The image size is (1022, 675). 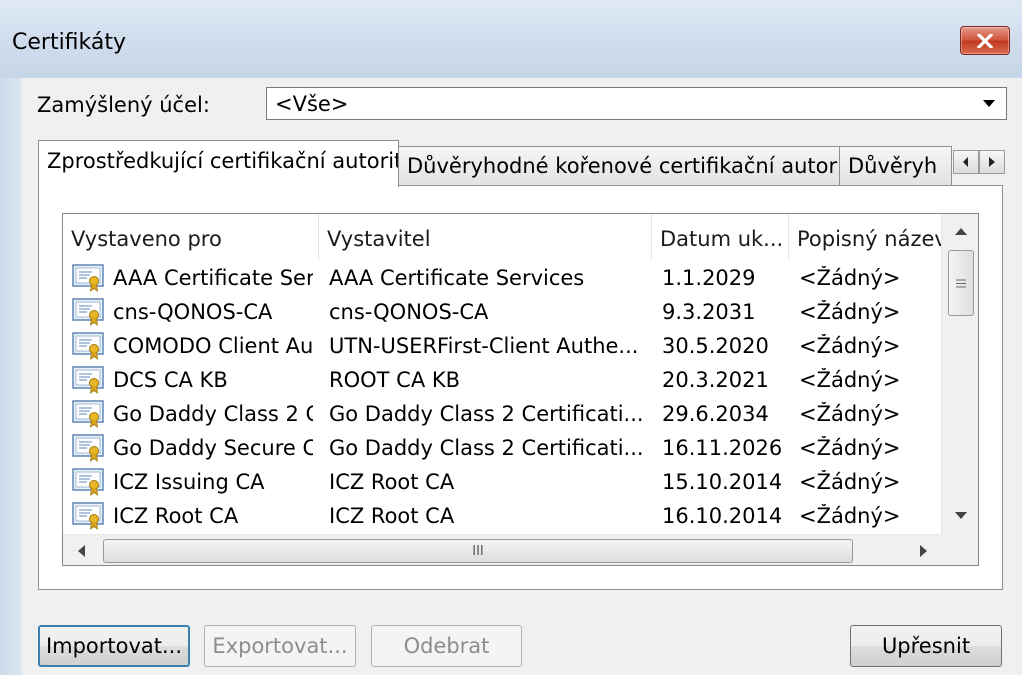 What do you see at coordinates (193, 312) in the screenshot?
I see `cell-issued-to: cns-QONOS-CA` at bounding box center [193, 312].